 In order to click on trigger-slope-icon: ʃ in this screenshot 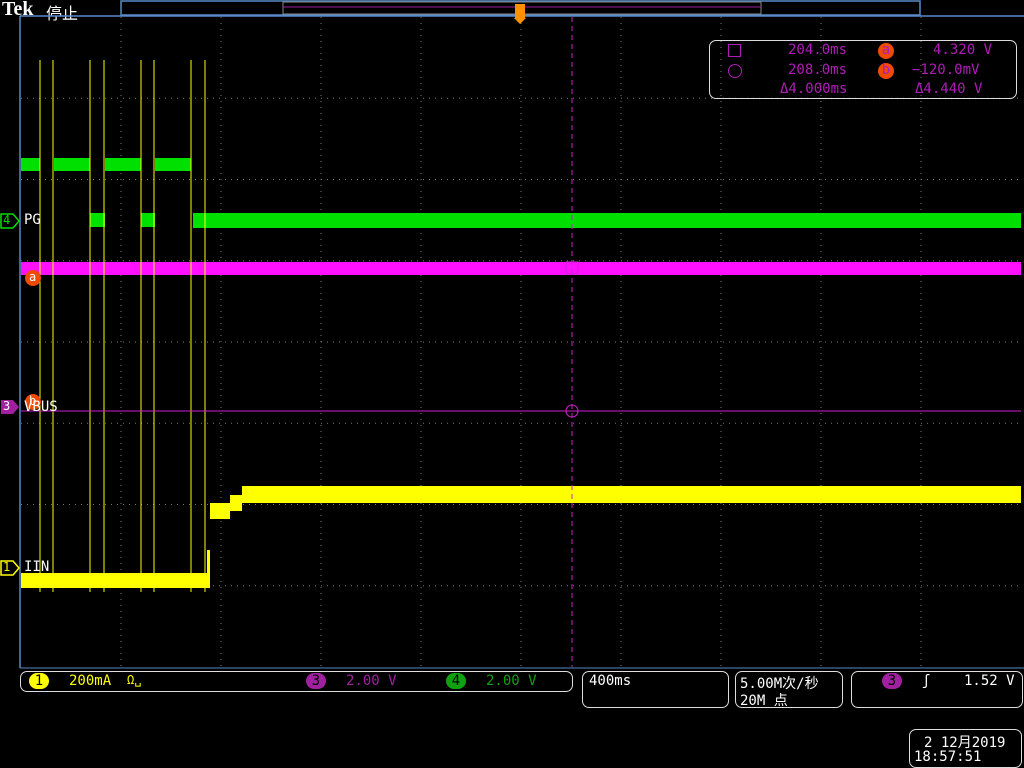, I will do `click(926, 681)`.